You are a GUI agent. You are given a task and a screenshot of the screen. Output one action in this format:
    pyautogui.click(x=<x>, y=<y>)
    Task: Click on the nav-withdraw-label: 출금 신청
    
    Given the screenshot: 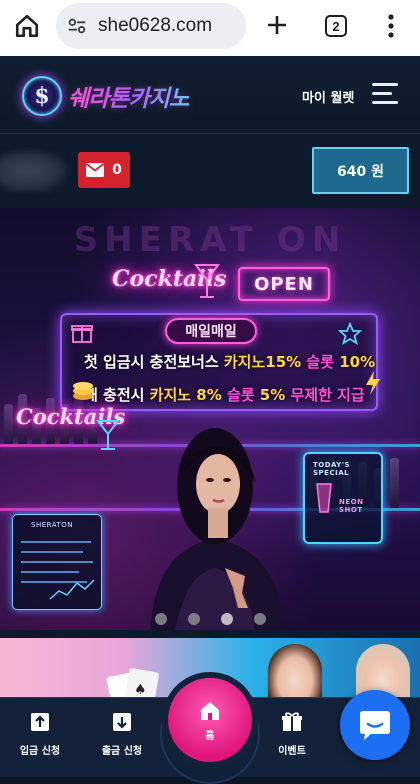 What is the action you would take?
    pyautogui.click(x=122, y=751)
    